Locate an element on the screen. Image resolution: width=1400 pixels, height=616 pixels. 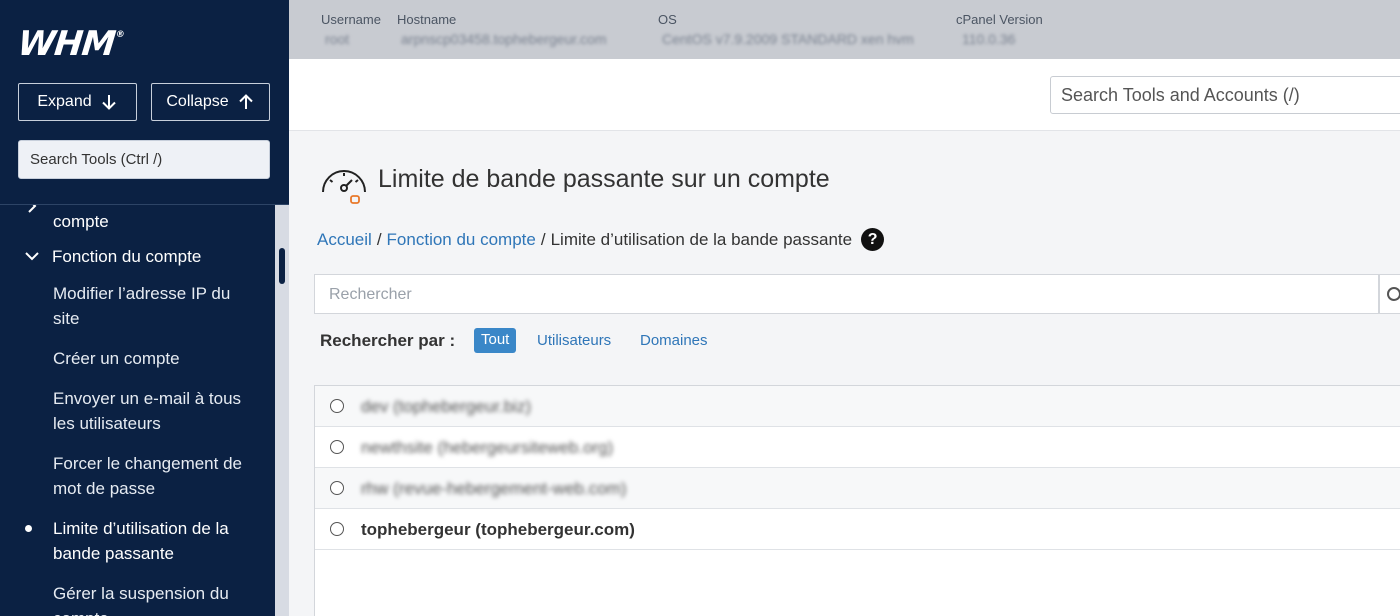
chevron-right-icon is located at coordinates (32, 209).